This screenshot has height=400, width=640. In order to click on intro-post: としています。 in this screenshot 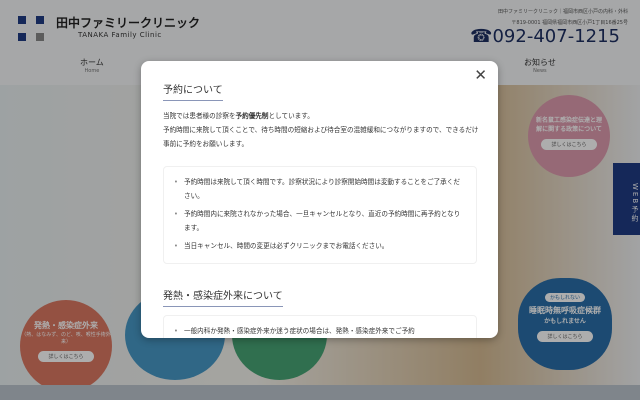, I will do `click(291, 116)`.